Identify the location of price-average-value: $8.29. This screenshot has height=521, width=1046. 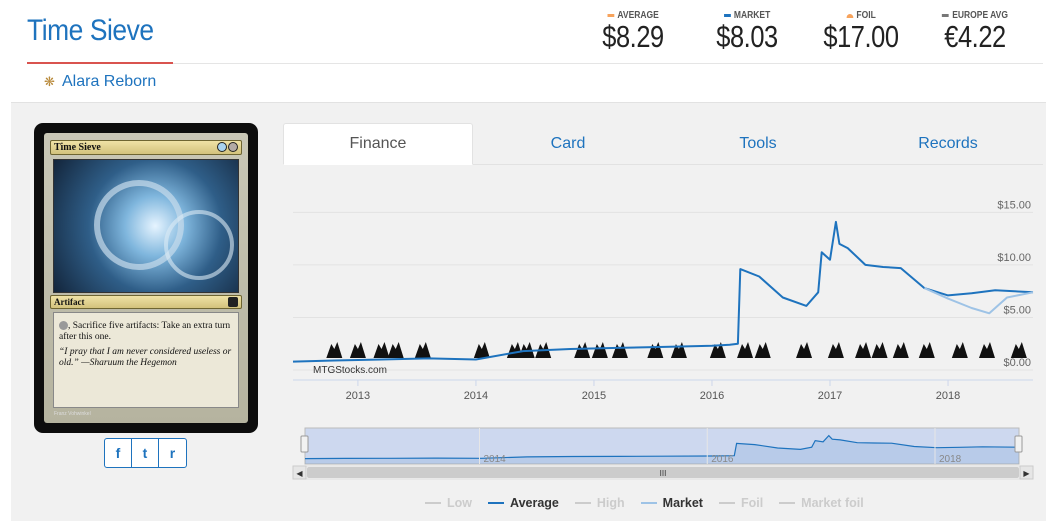
(633, 36).